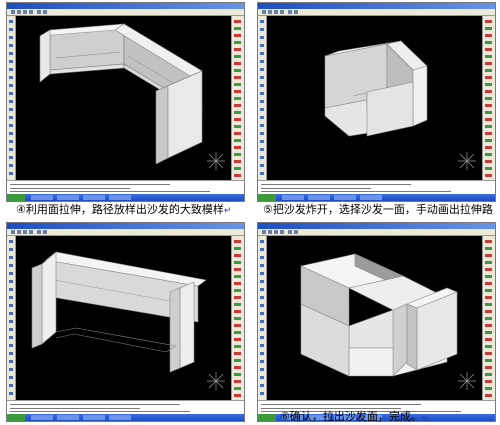 Image resolution: width=500 pixels, height=425 pixels. I want to click on left-tool-palette, so click(11, 318).